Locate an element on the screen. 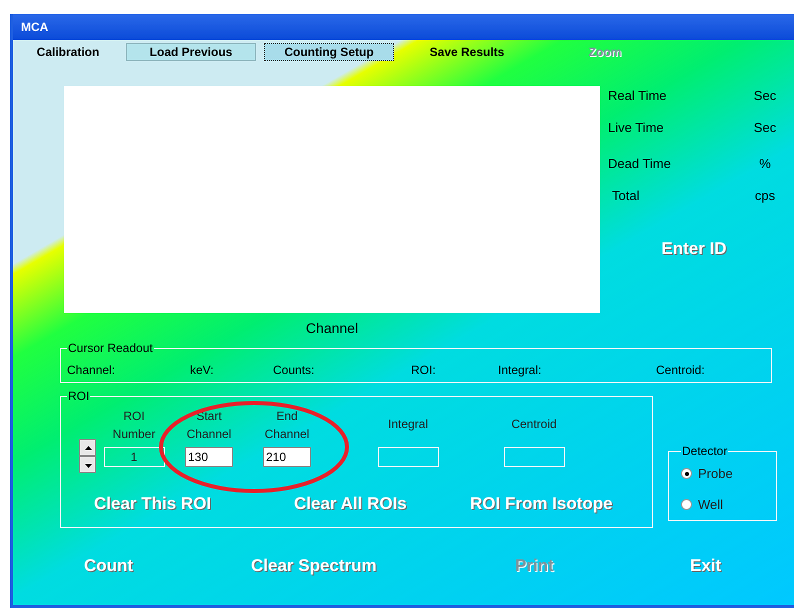 The height and width of the screenshot is (608, 794). roi-button: ROI From Isotope is located at coordinates (558, 503).